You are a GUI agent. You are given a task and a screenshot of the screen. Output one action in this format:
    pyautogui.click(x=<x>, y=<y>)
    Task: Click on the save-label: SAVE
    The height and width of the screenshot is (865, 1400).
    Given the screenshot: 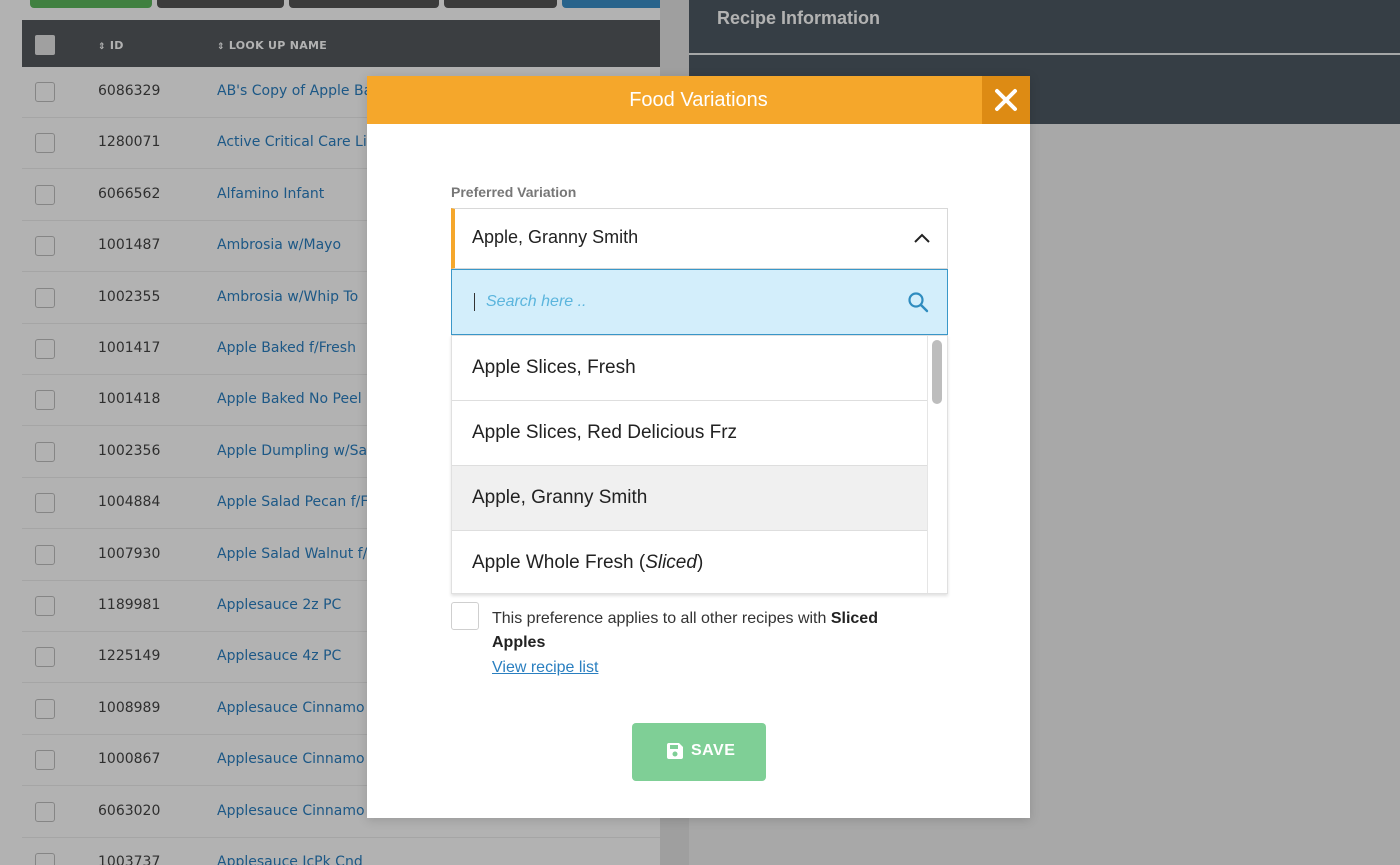 What is the action you would take?
    pyautogui.click(x=713, y=750)
    